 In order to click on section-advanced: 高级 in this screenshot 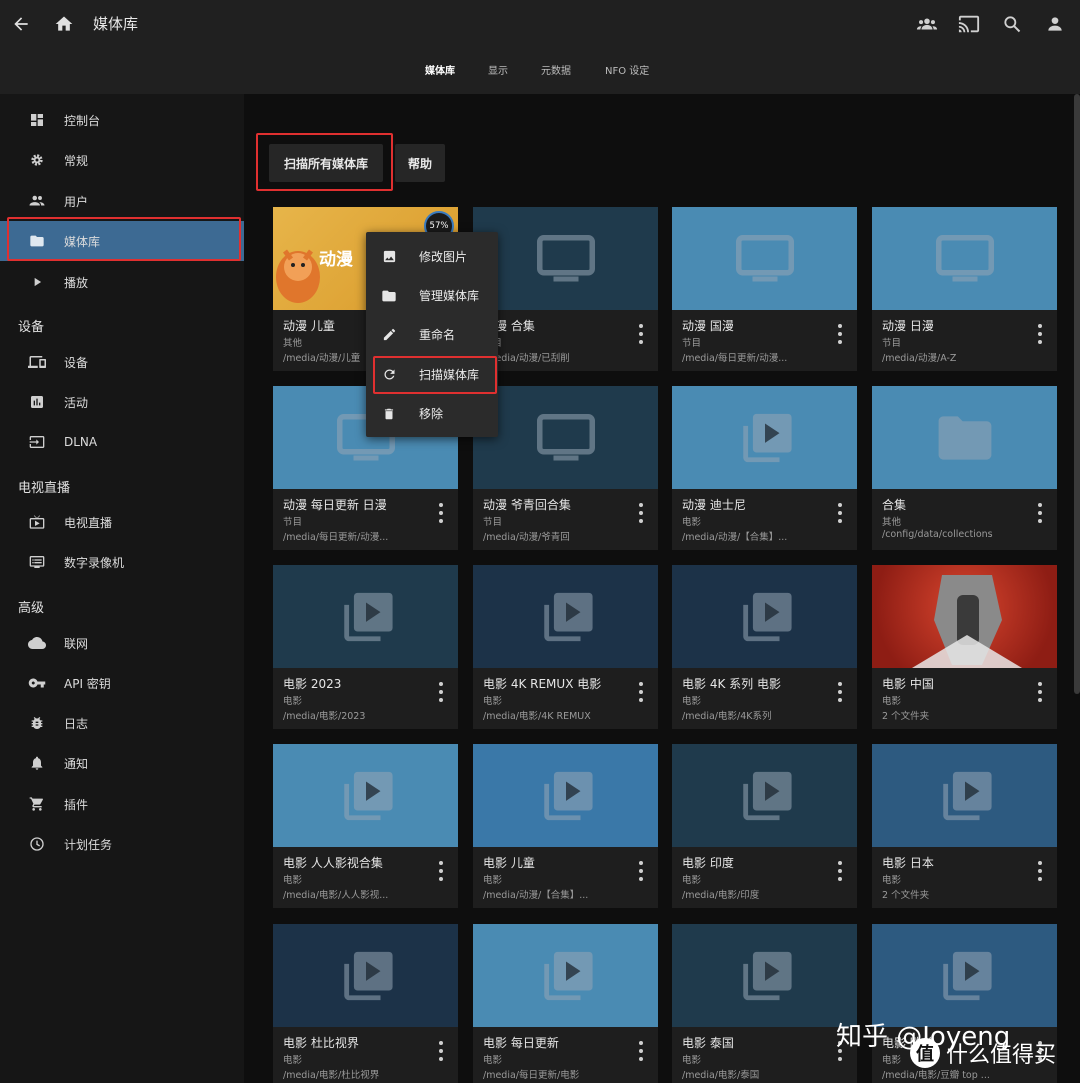, I will do `click(31, 608)`.